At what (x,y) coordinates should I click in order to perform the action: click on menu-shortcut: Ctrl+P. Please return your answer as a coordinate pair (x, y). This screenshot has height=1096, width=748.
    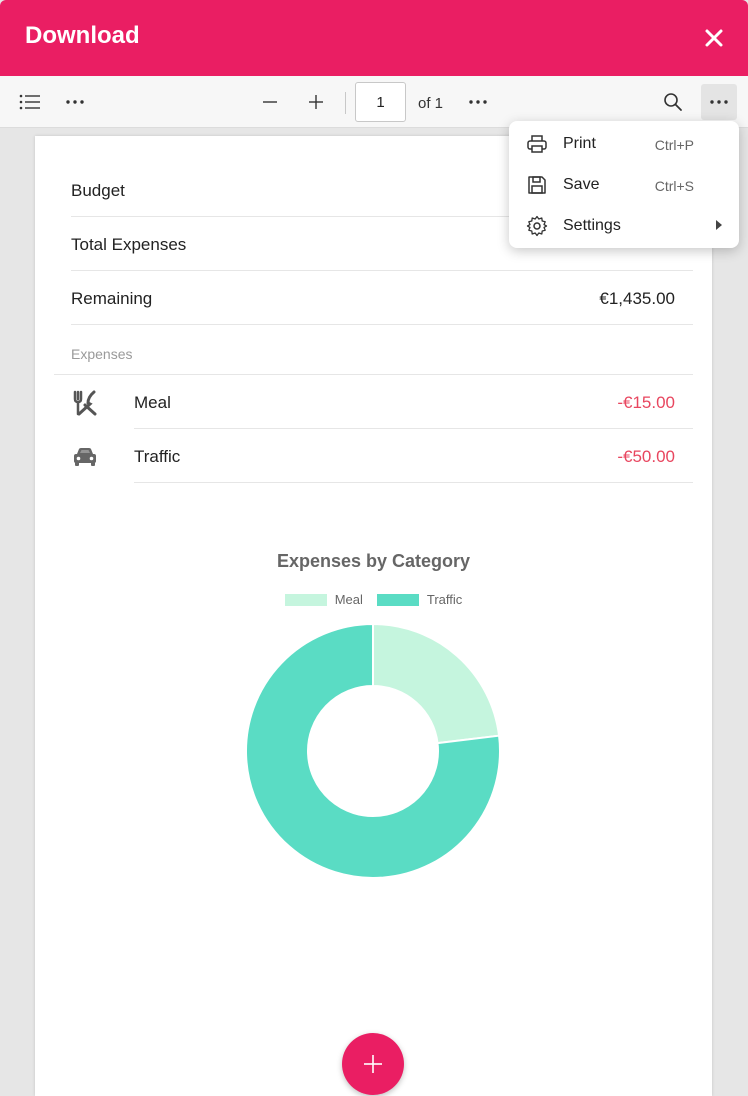
    Looking at the image, I should click on (674, 145).